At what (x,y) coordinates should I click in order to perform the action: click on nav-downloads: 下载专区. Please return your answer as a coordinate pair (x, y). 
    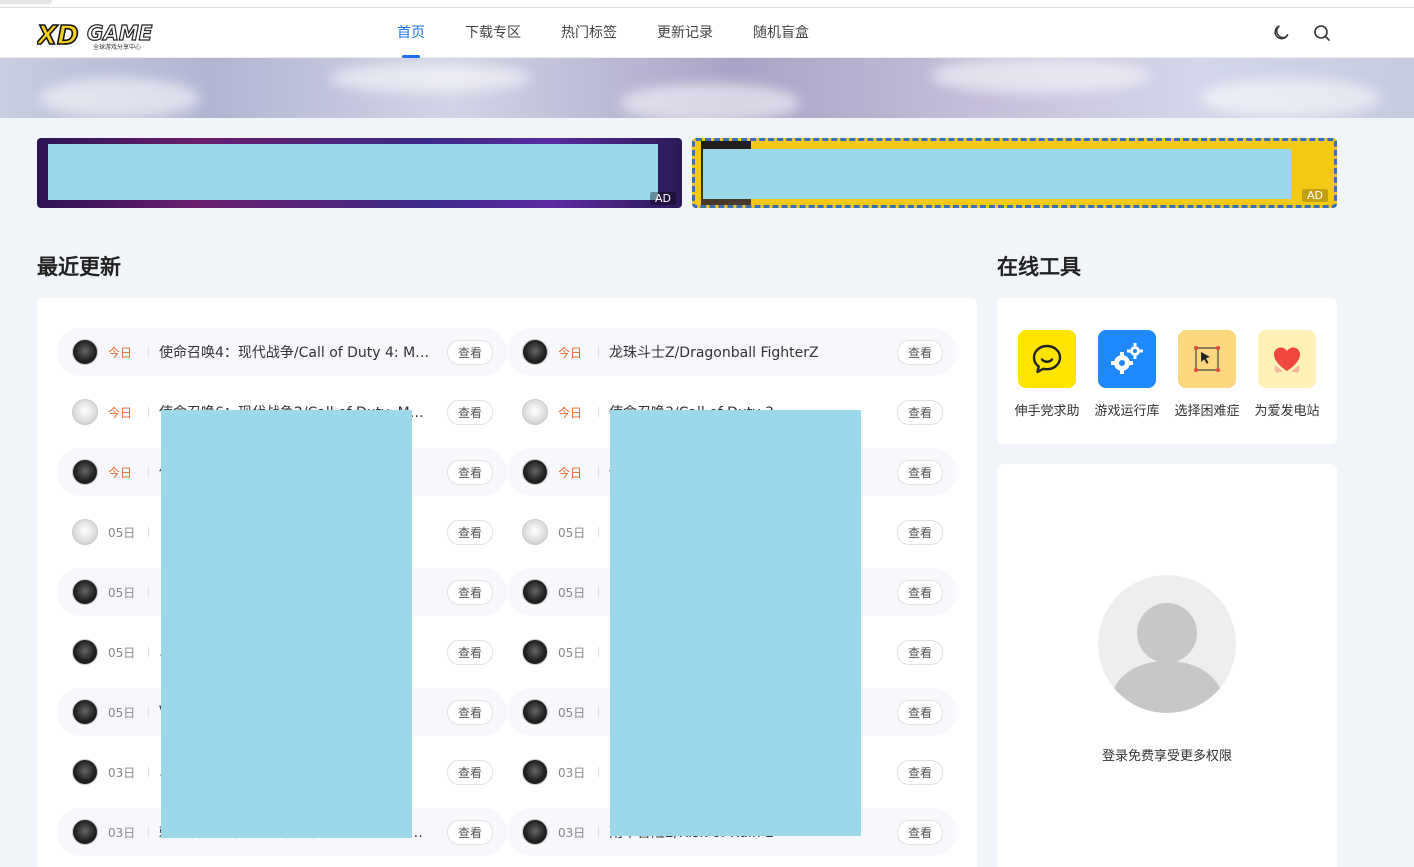
    Looking at the image, I should click on (493, 33).